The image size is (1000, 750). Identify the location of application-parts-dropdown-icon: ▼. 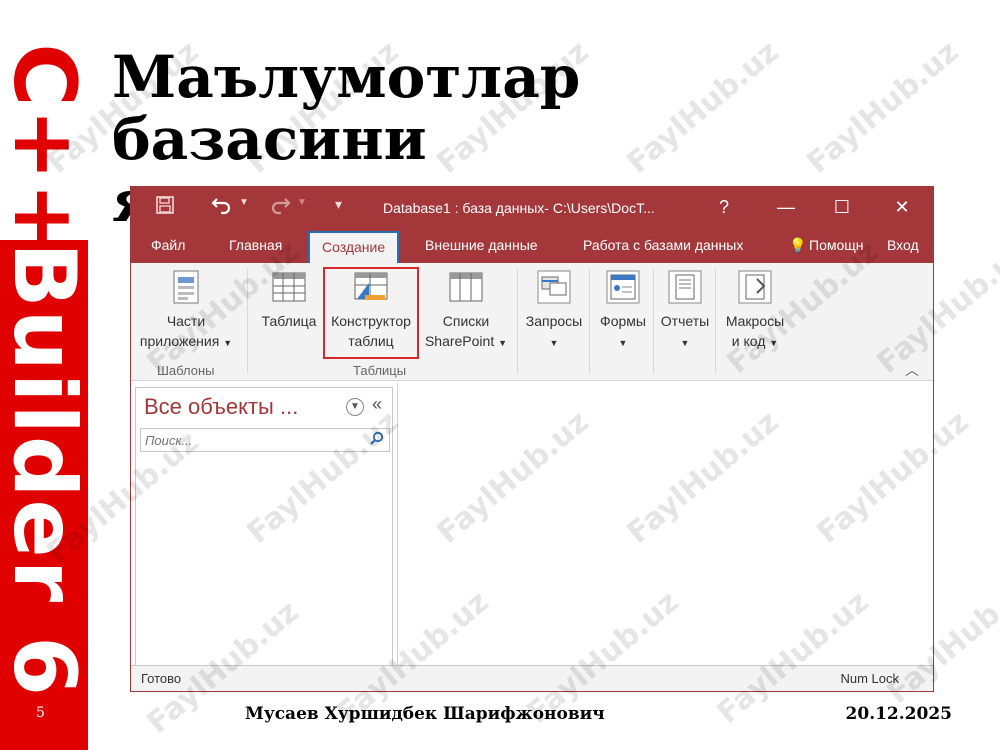
(228, 343).